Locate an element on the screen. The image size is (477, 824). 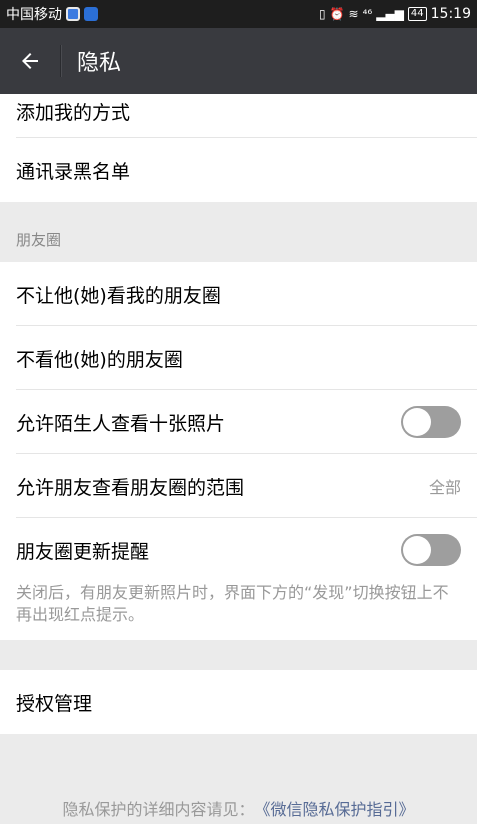
friend-view-range-label: 允许朋友查看朋友圈的范围 is located at coordinates (130, 487).